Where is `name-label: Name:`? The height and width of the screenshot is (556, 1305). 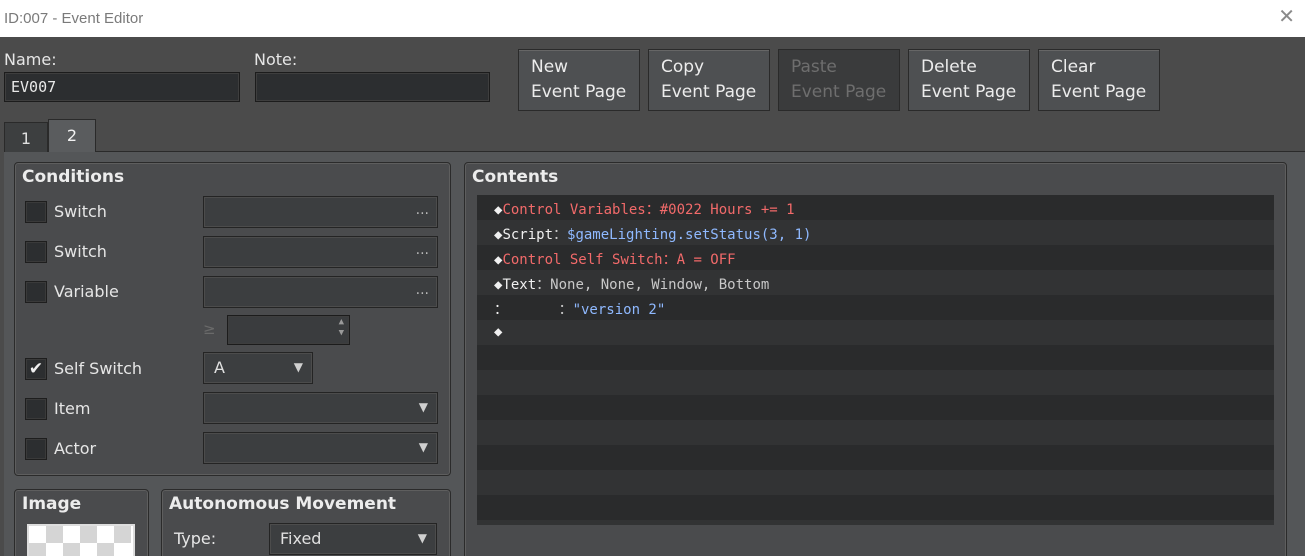
name-label: Name: is located at coordinates (30, 59).